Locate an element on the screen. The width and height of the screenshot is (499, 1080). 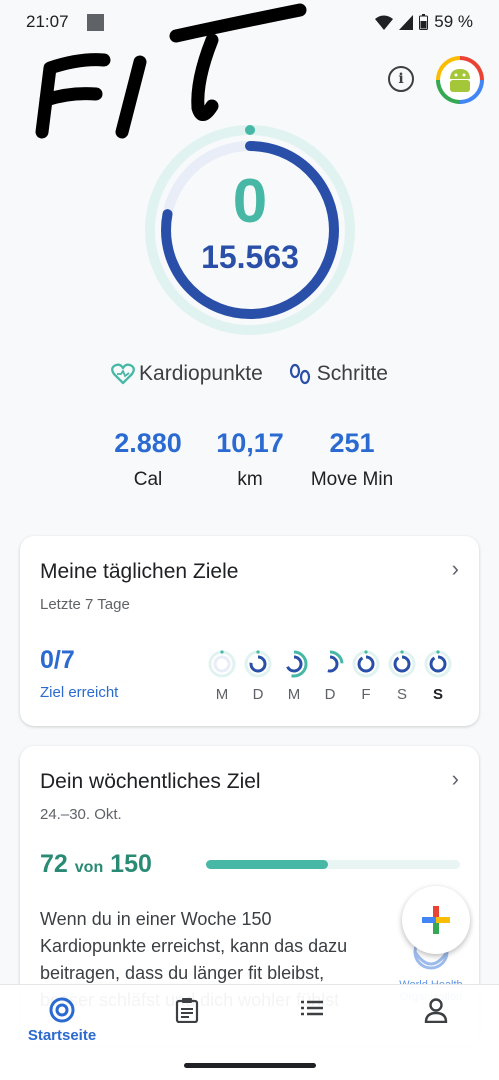
signal-icon is located at coordinates (406, 22).